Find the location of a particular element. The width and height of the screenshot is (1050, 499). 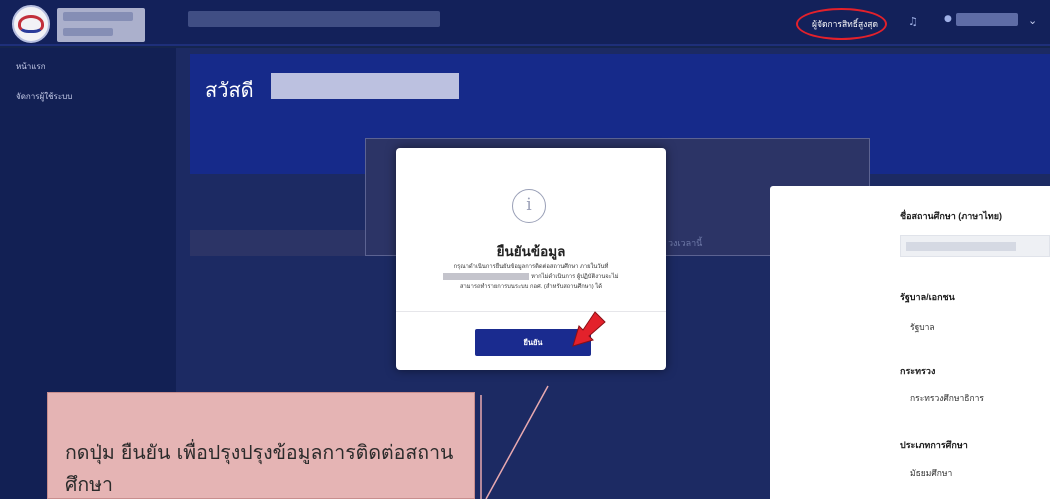

background-card-text: วงเวลานี้ is located at coordinates (685, 243).